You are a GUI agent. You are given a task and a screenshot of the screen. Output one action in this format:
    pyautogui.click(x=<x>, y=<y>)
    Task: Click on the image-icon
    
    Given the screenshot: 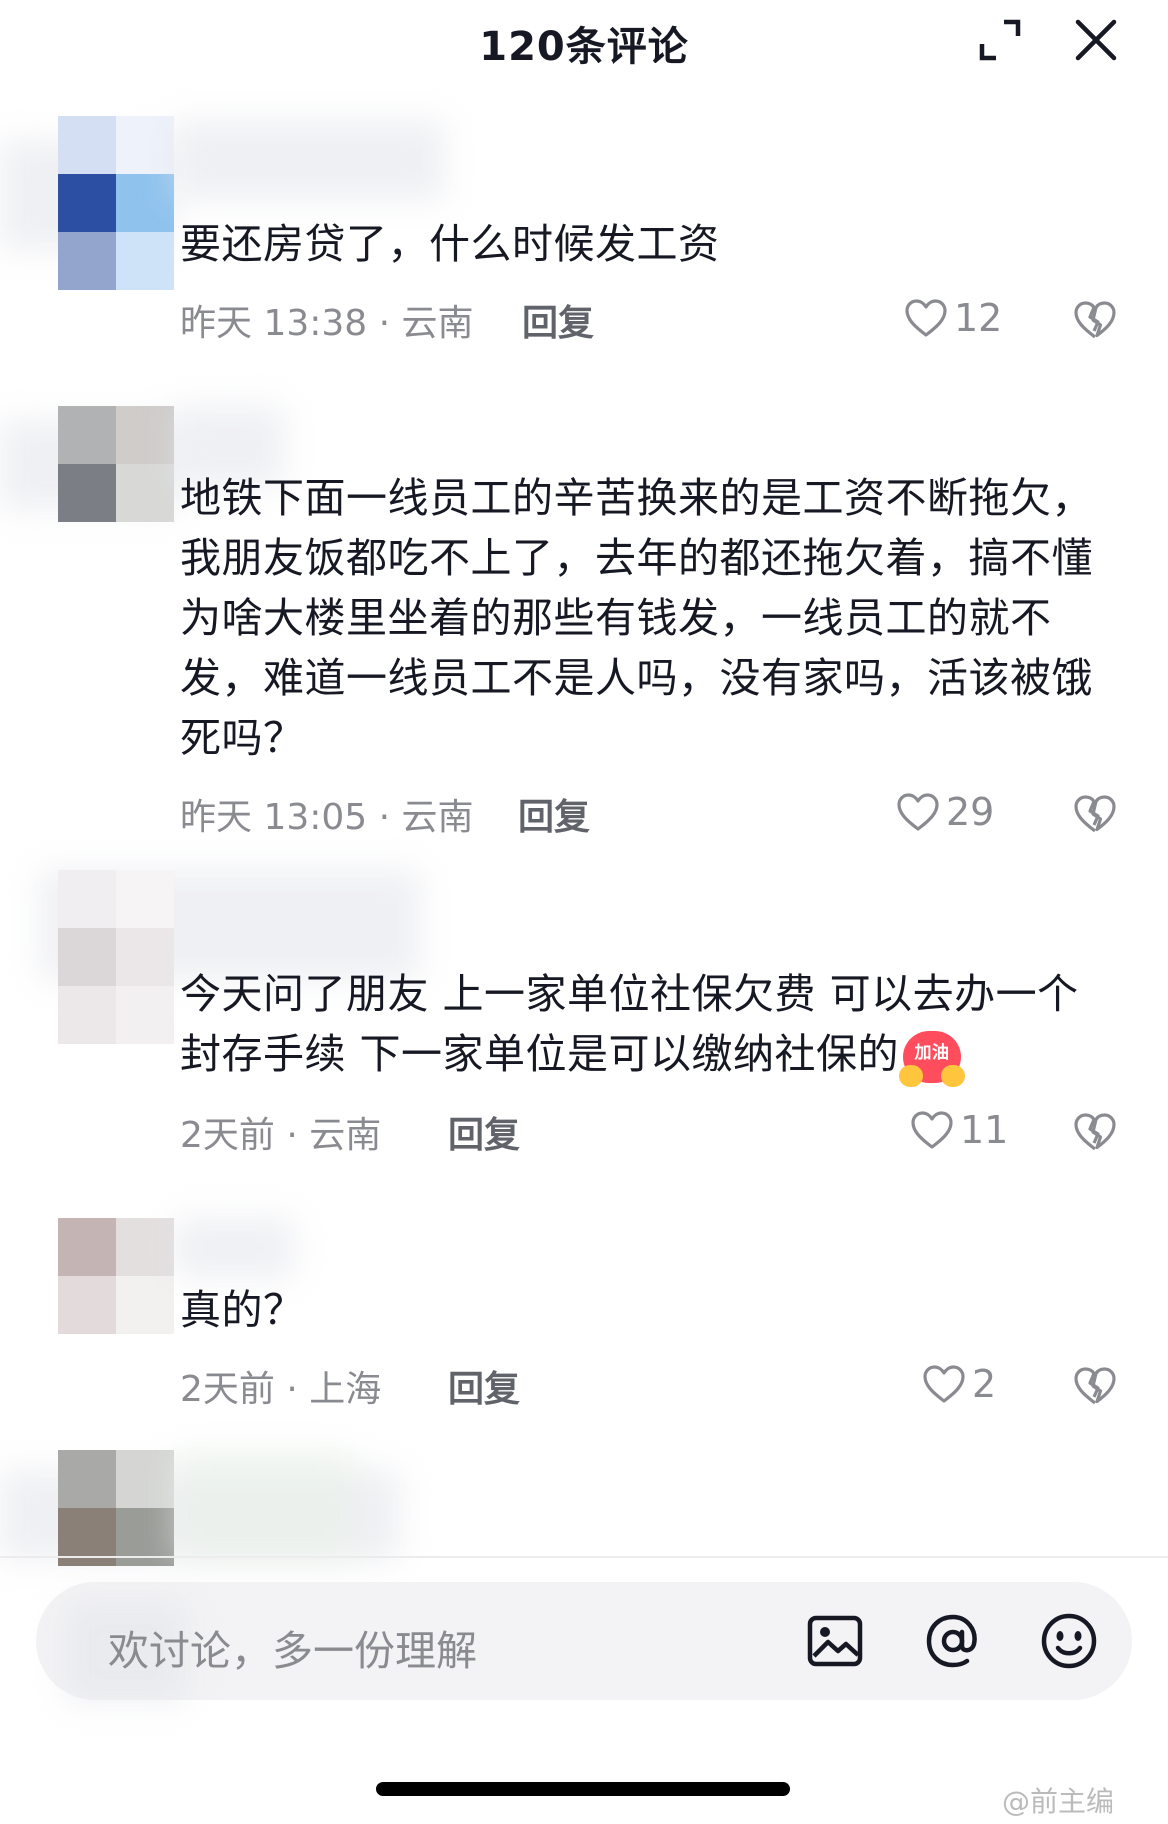 What is the action you would take?
    pyautogui.click(x=835, y=1641)
    